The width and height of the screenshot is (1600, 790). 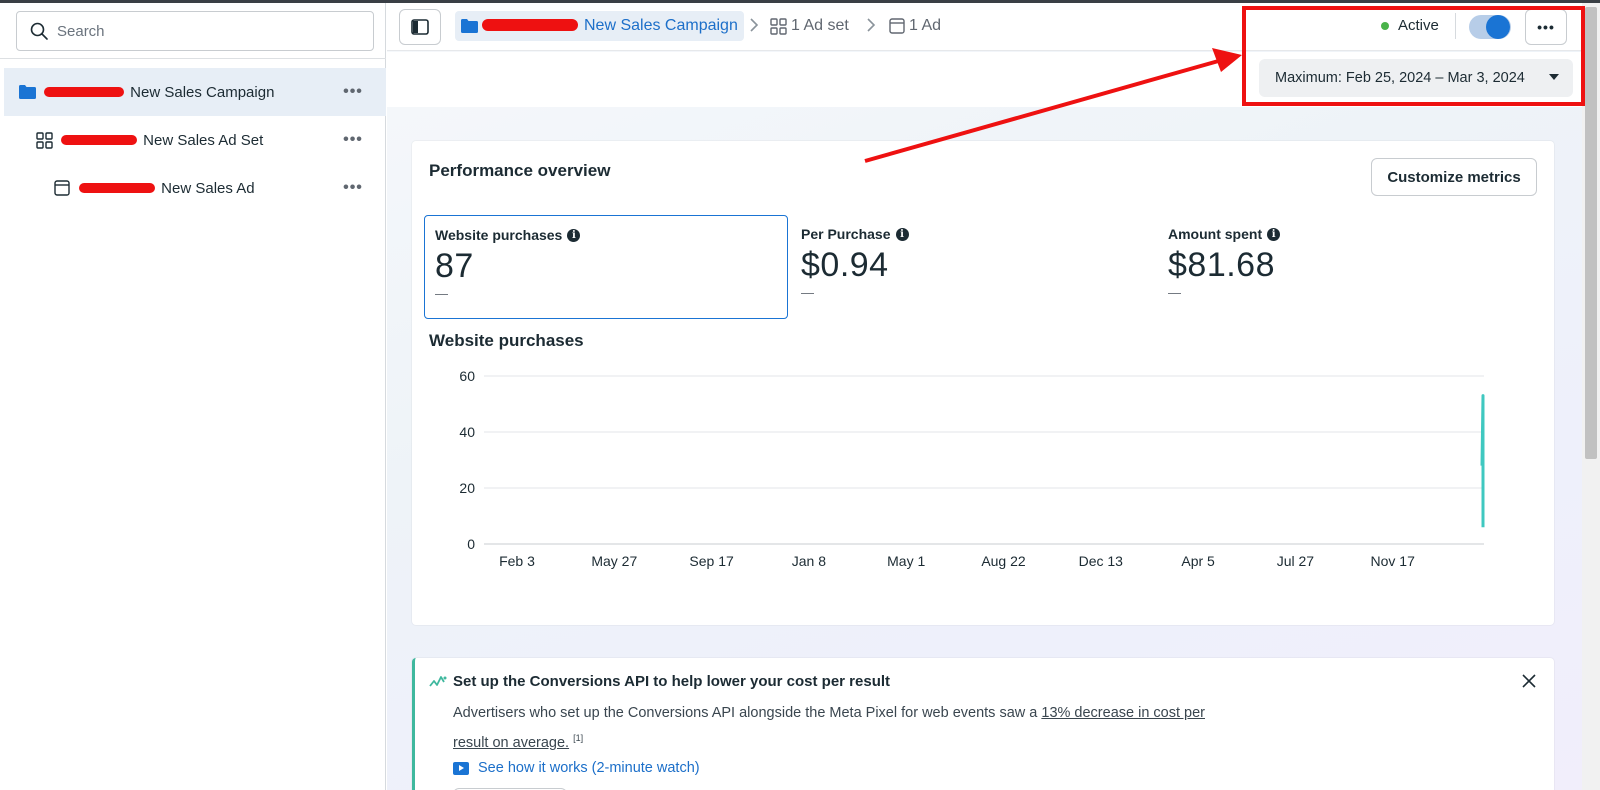 What do you see at coordinates (202, 92) in the screenshot?
I see `sidebar-item-label: New Sales Campaign` at bounding box center [202, 92].